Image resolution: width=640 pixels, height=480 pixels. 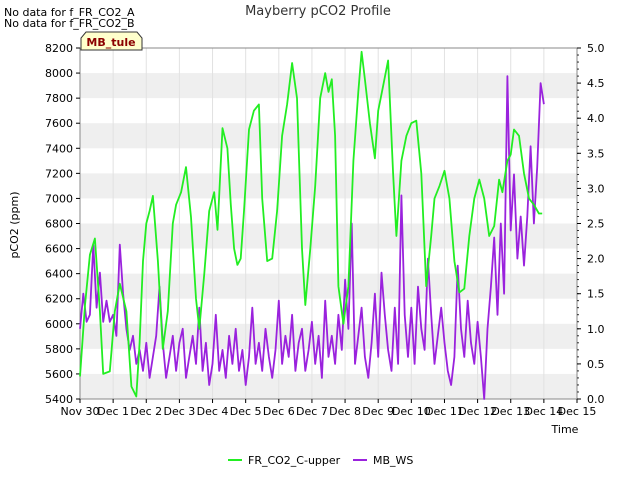 I want to click on x-tick-label: Dec 9, so click(x=378, y=411).